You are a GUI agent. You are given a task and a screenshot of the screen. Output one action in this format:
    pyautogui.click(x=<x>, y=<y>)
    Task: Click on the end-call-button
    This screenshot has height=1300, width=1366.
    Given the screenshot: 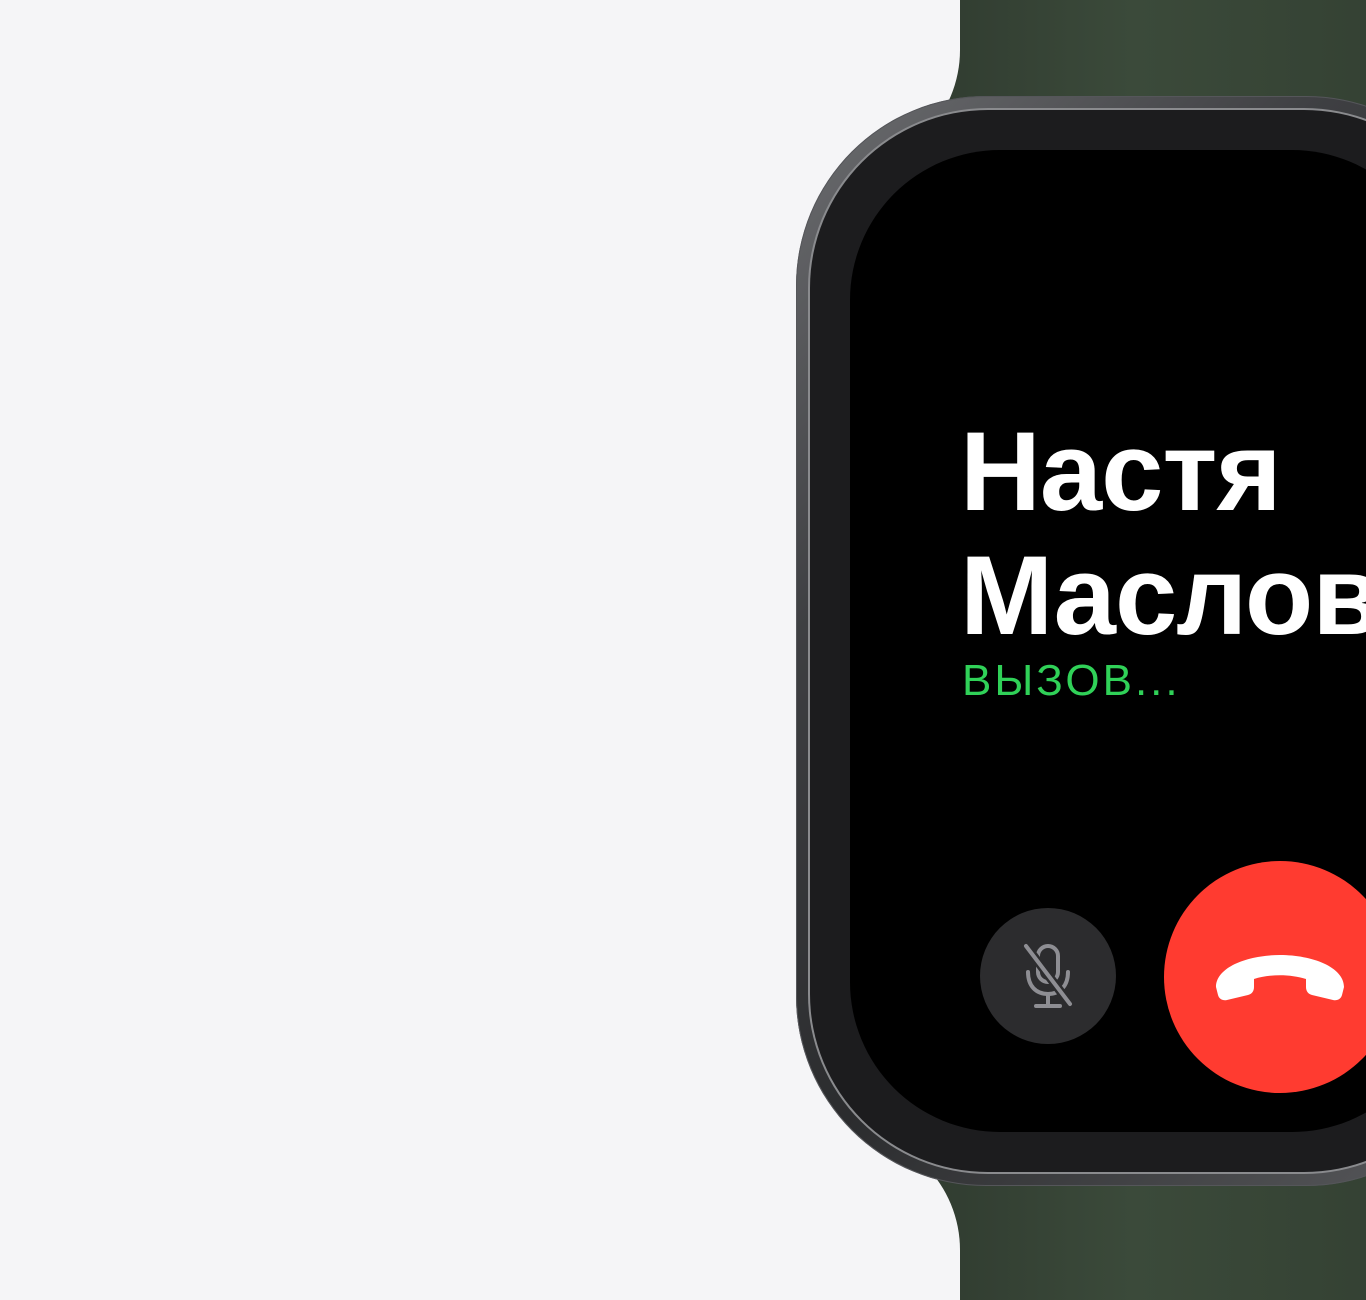 What is the action you would take?
    pyautogui.click(x=1265, y=977)
    